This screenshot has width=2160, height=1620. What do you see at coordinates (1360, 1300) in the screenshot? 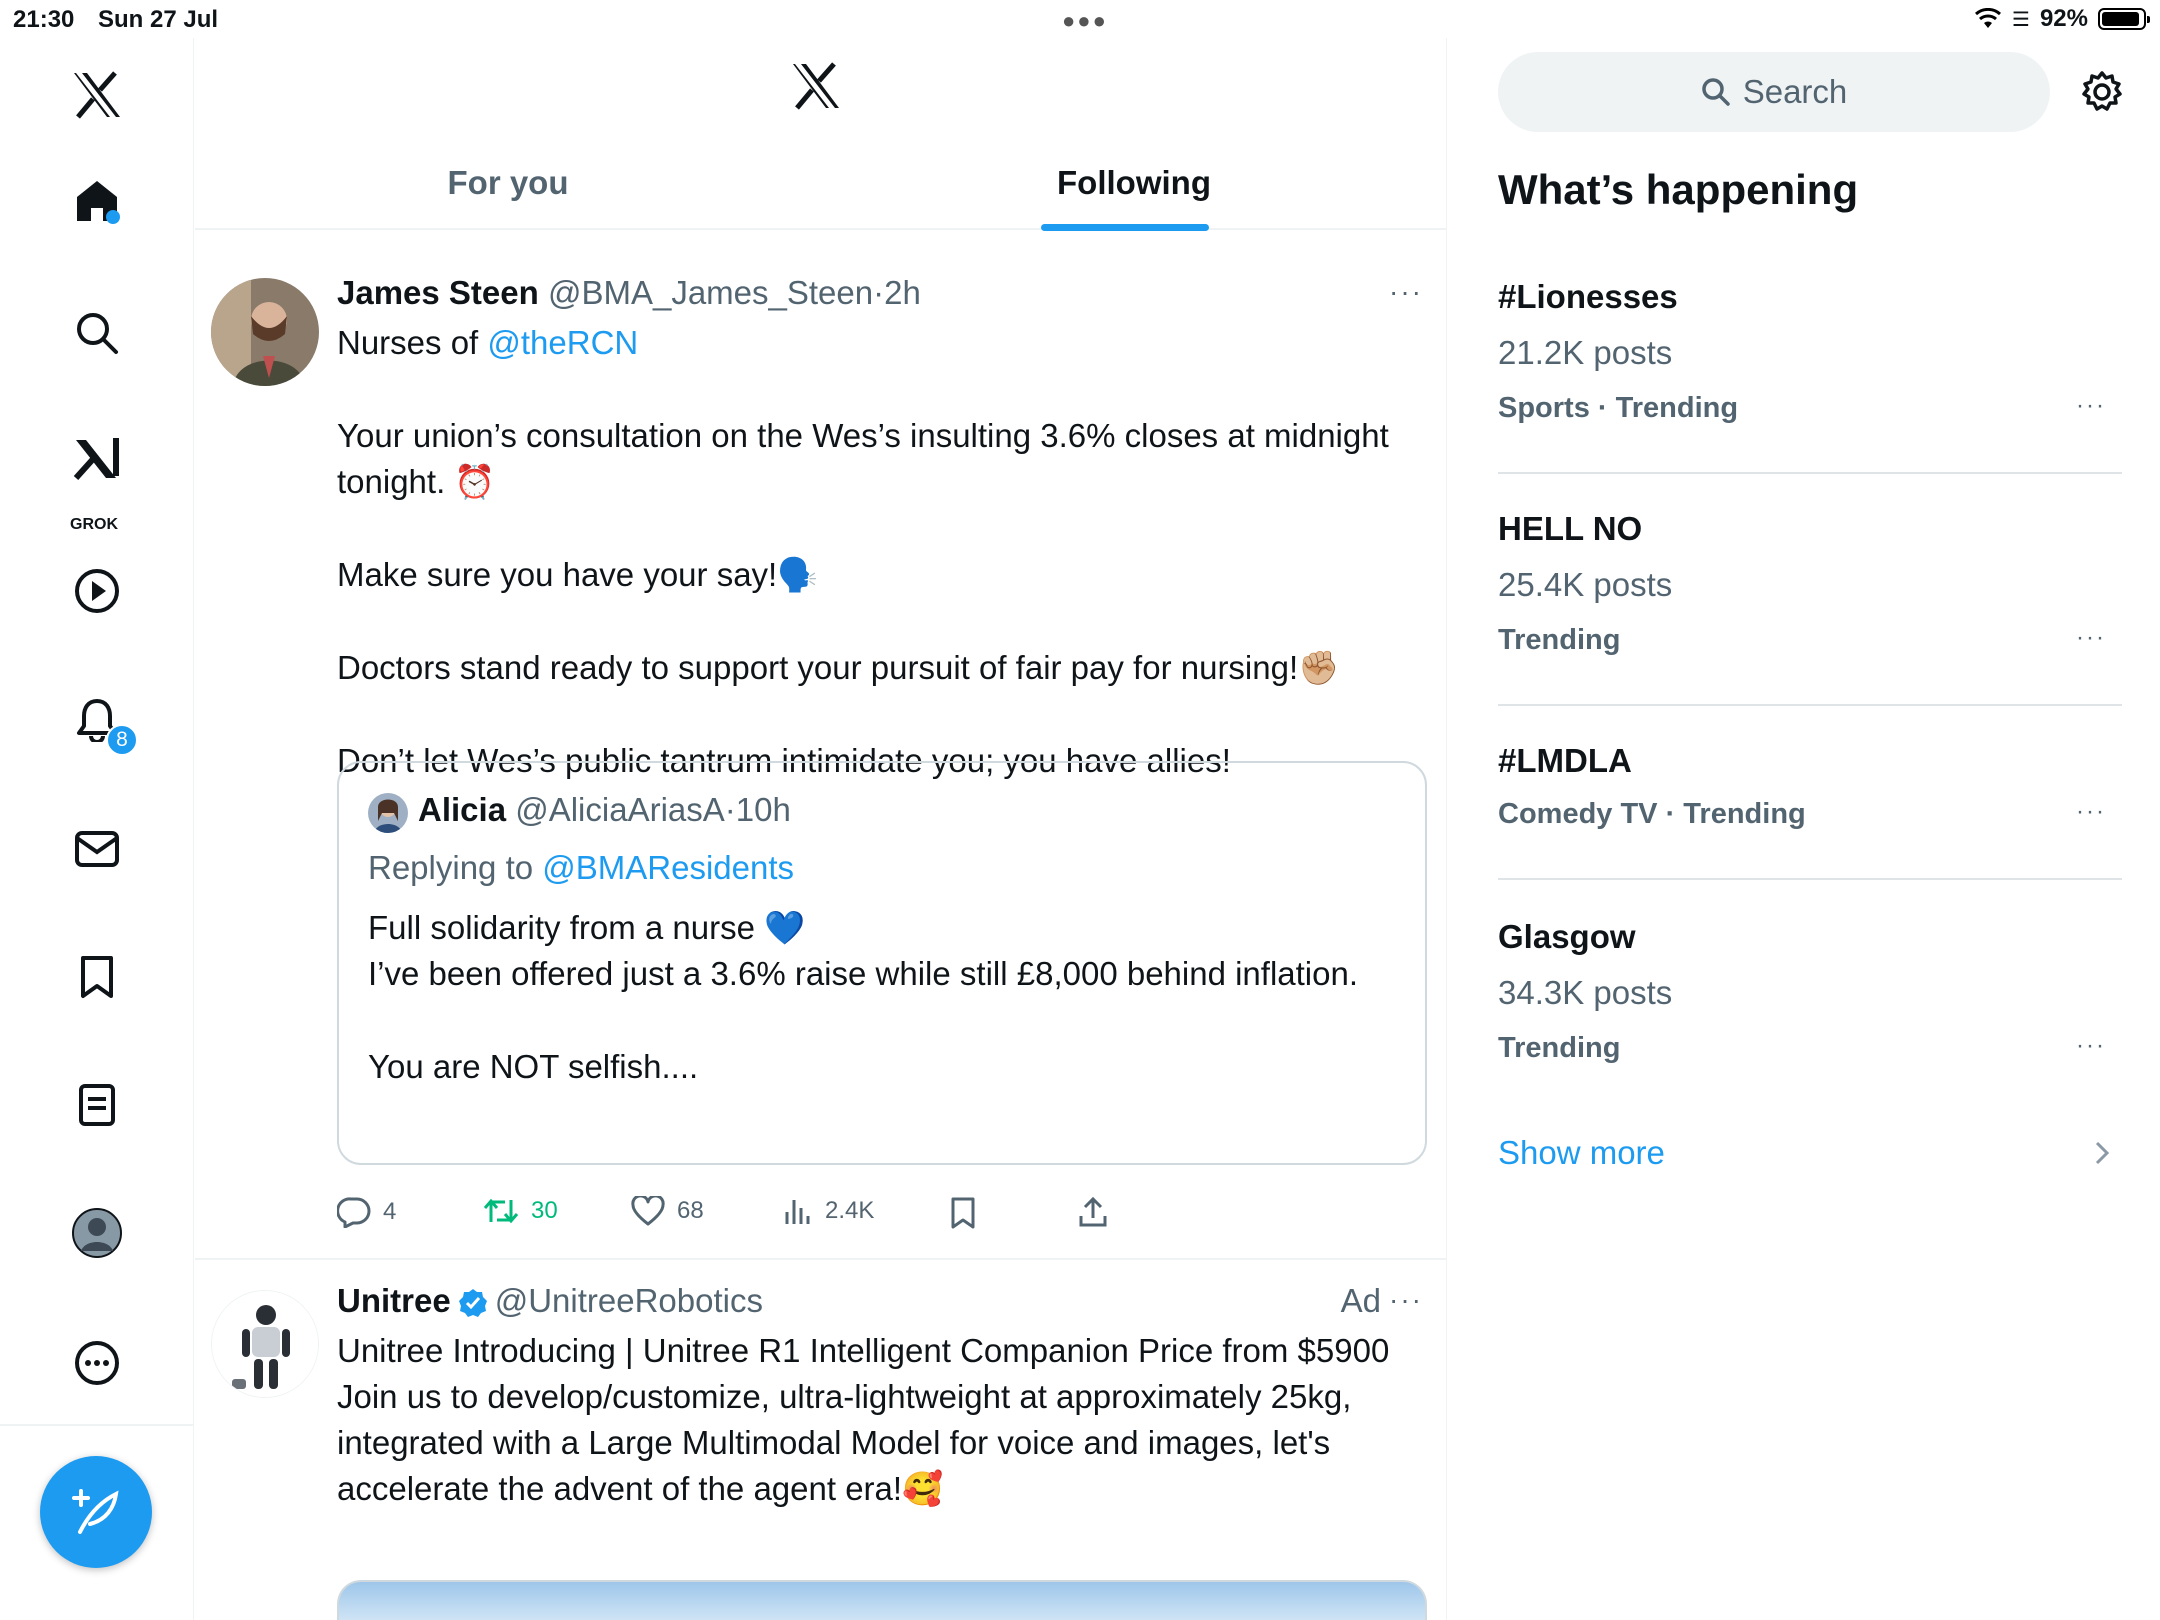
I see `ad-label: Ad` at bounding box center [1360, 1300].